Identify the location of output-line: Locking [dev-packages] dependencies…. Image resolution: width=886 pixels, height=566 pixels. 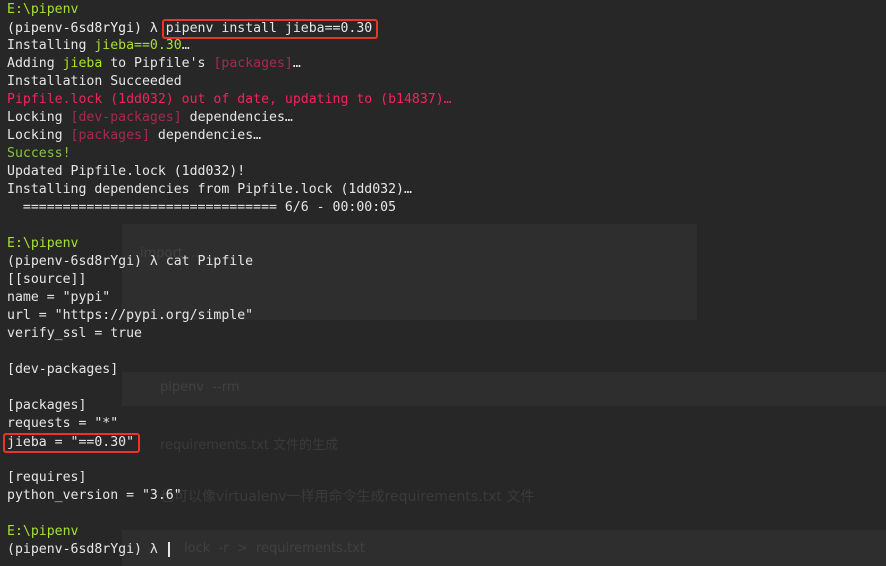
(150, 117).